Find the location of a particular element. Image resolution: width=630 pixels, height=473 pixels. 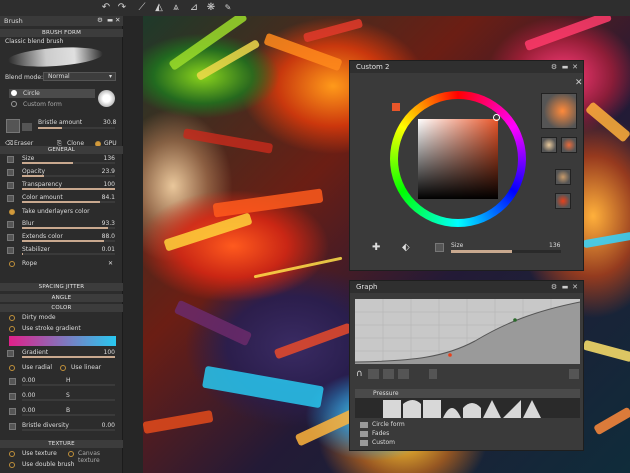

size-slider is located at coordinates (506, 251).